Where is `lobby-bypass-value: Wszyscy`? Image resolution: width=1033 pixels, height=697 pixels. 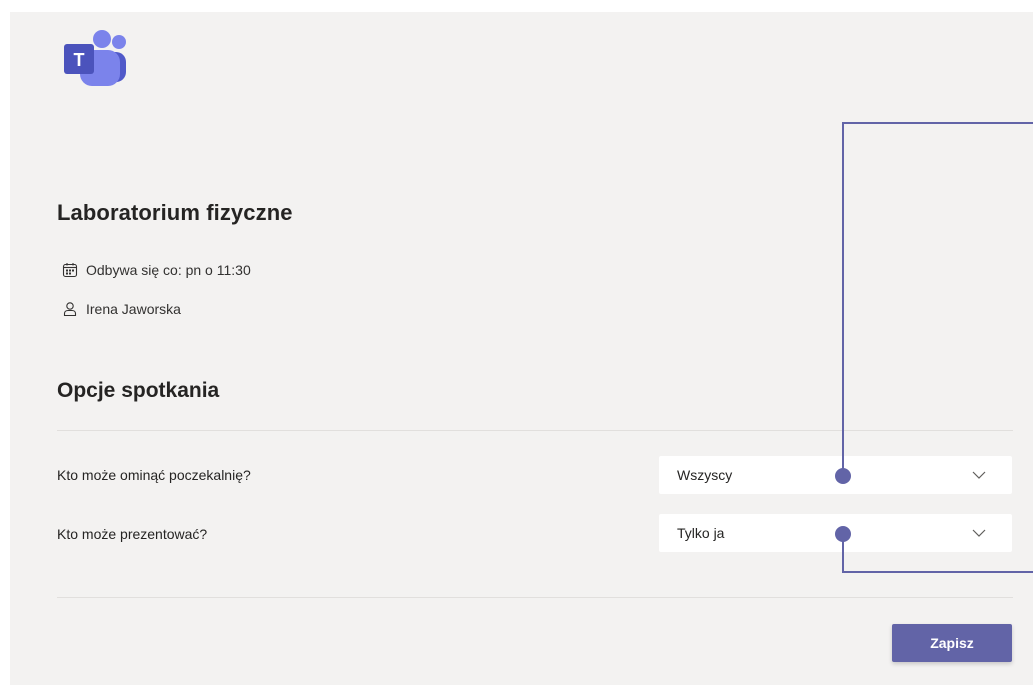
lobby-bypass-value: Wszyscy is located at coordinates (705, 475).